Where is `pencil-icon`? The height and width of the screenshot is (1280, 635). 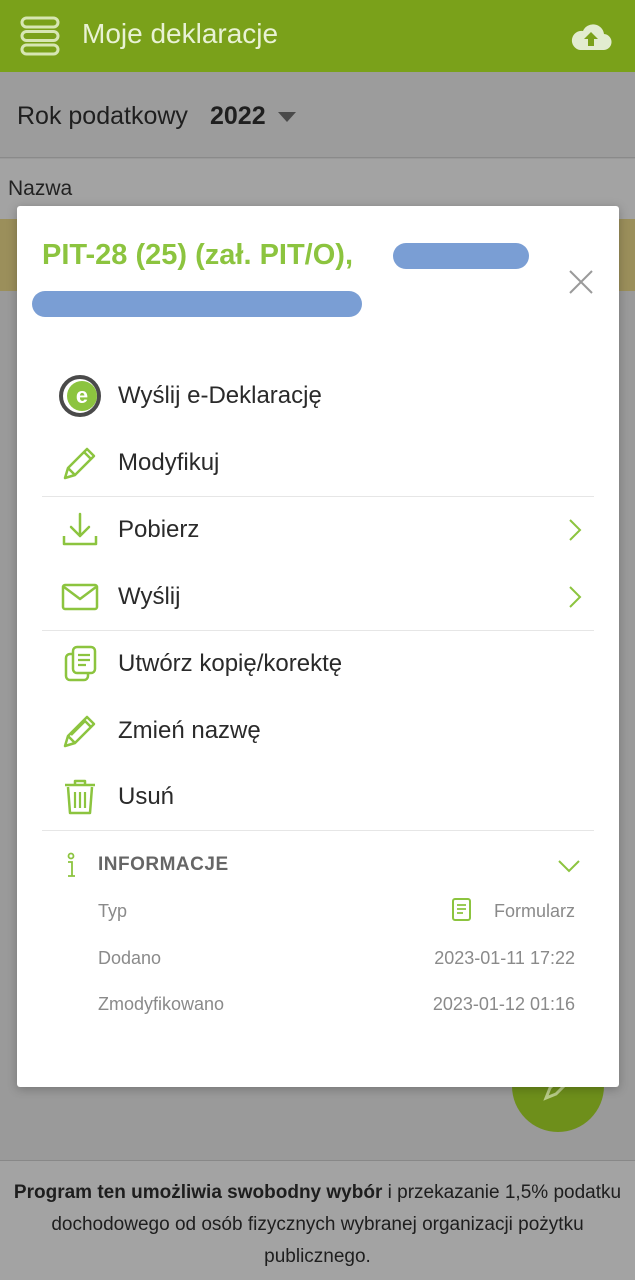
pencil-icon is located at coordinates (79, 463).